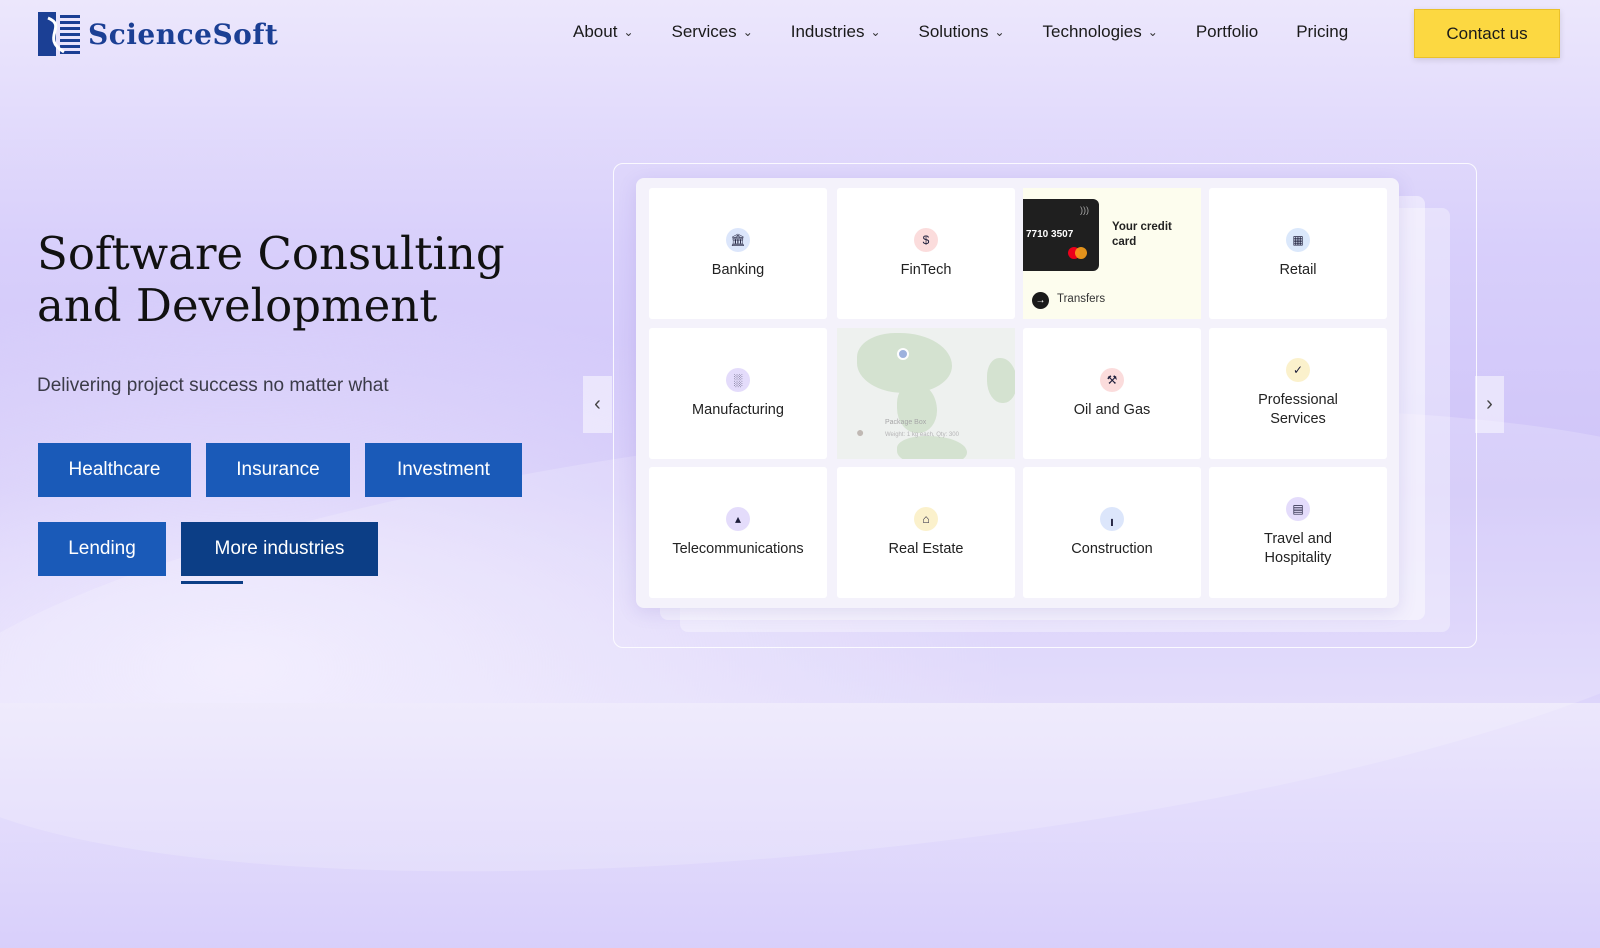 This screenshot has height=948, width=1600. What do you see at coordinates (114, 470) in the screenshot?
I see `healthcare-button: Healthcare` at bounding box center [114, 470].